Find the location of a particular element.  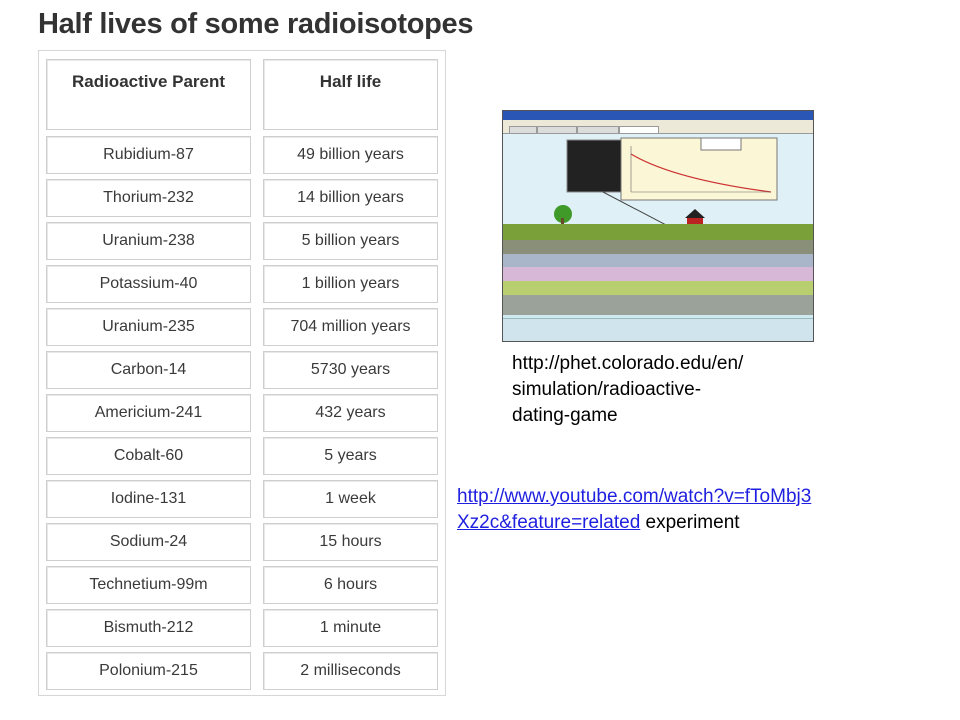

cell-half-life: 5 billion years is located at coordinates (350, 241).